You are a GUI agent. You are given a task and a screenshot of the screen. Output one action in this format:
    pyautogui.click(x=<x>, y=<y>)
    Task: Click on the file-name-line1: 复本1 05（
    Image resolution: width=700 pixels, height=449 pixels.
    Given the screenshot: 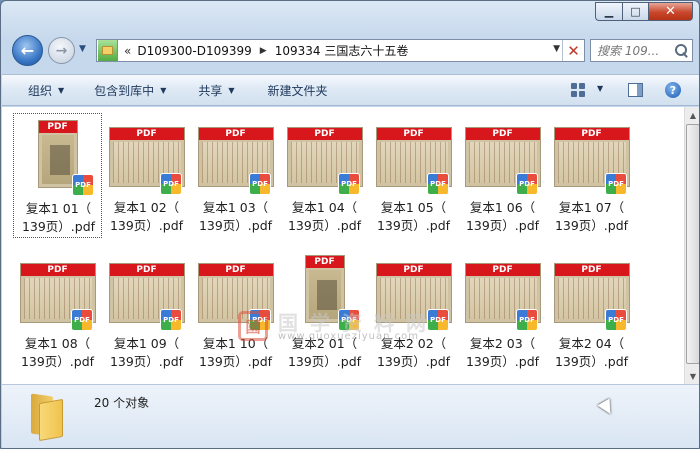 What is the action you would take?
    pyautogui.click(x=413, y=207)
    